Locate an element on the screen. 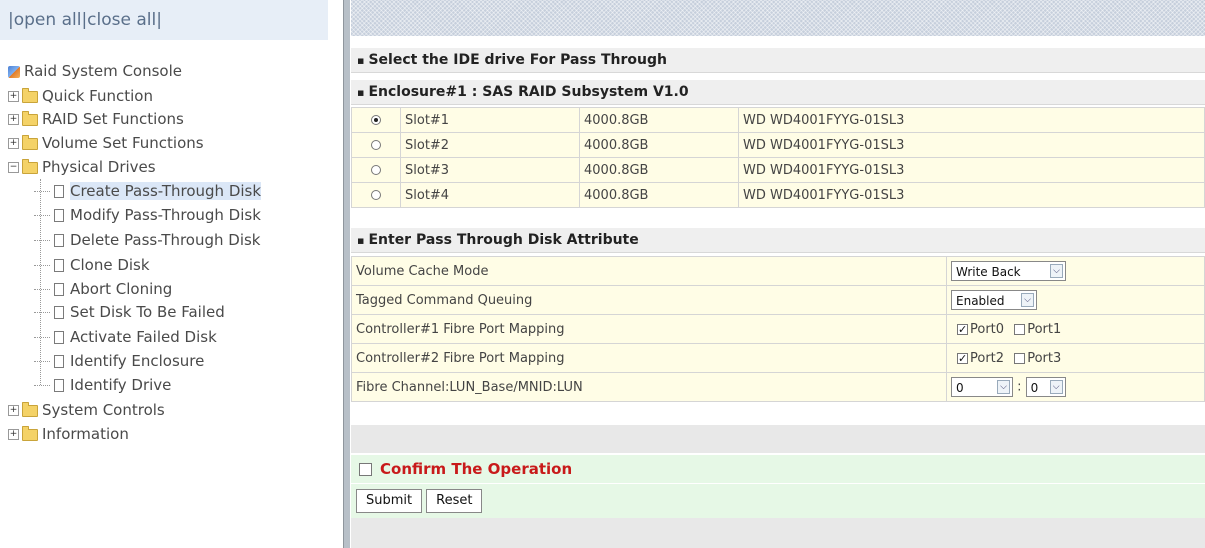 This screenshot has height=548, width=1205. tree-item-abort-cloning: Abort Cloning is located at coordinates (103, 289).